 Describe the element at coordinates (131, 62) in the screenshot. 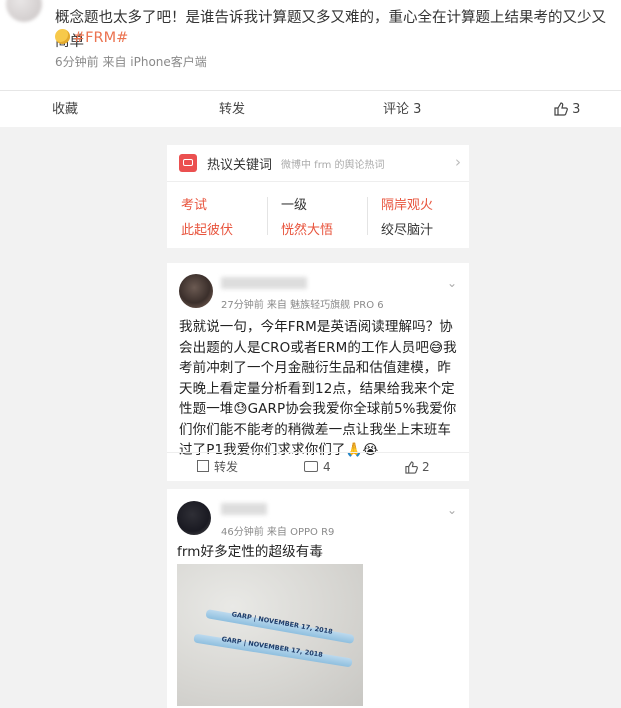

I see `post-meta: 6分钟前 来自 iPhone客户端` at that location.